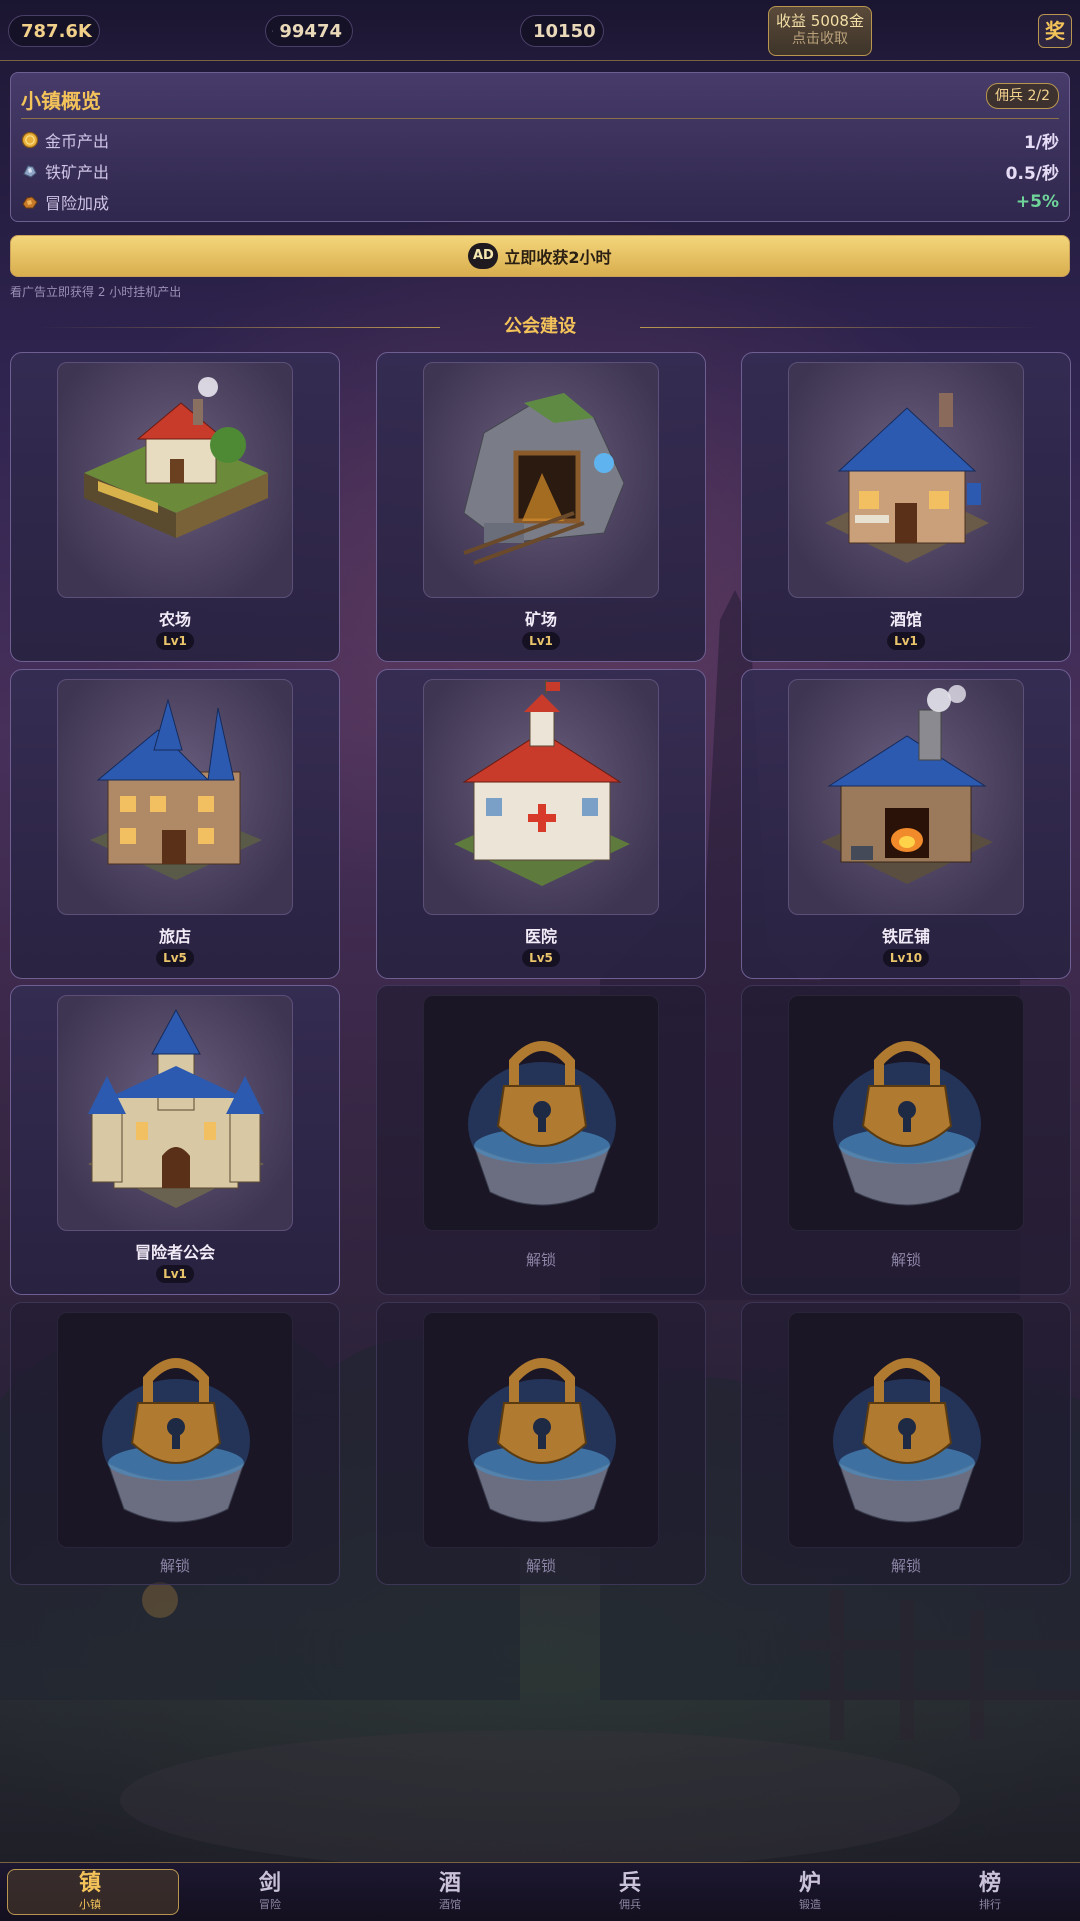 The height and width of the screenshot is (1921, 1080). I want to click on watch-ad-harvest-button: AD 立即收获2小时, so click(540, 256).